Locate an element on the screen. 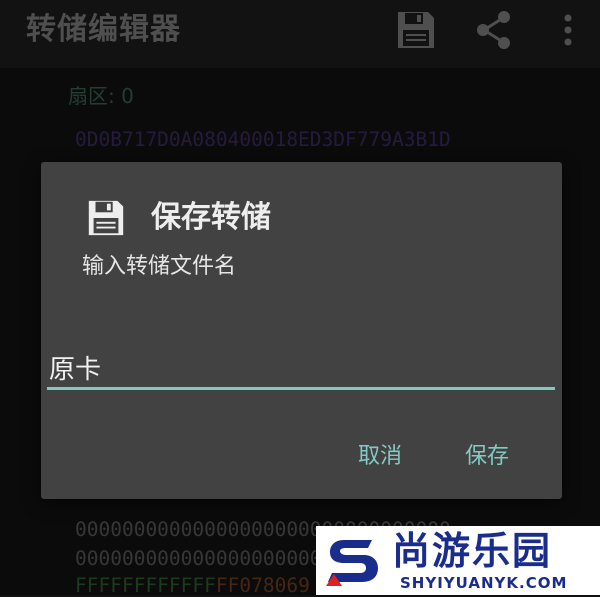 This screenshot has height=597, width=600. save-button: 保存 is located at coordinates (487, 454).